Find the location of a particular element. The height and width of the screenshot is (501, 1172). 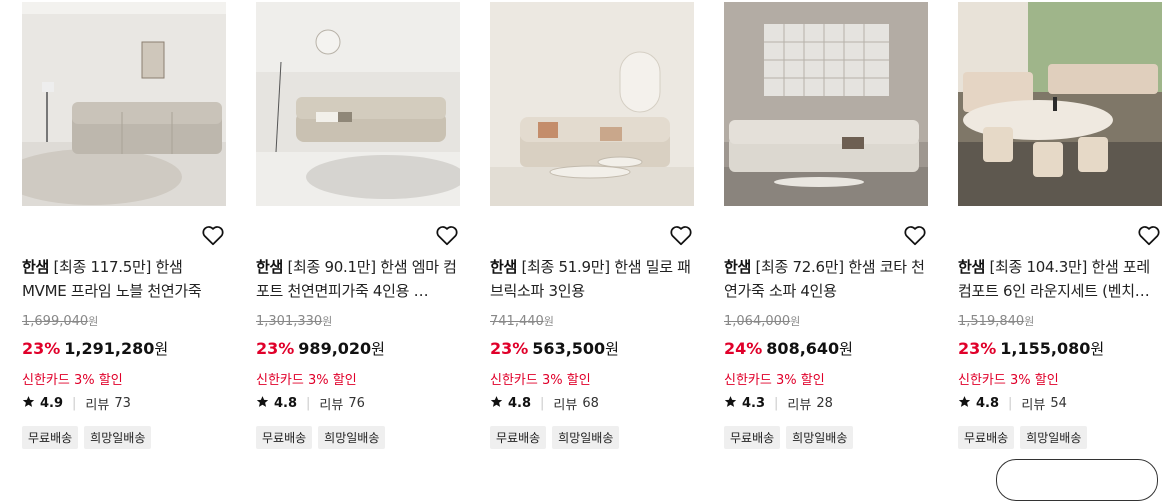

sale-price-line: 23% 989,020원 is located at coordinates (320, 348).